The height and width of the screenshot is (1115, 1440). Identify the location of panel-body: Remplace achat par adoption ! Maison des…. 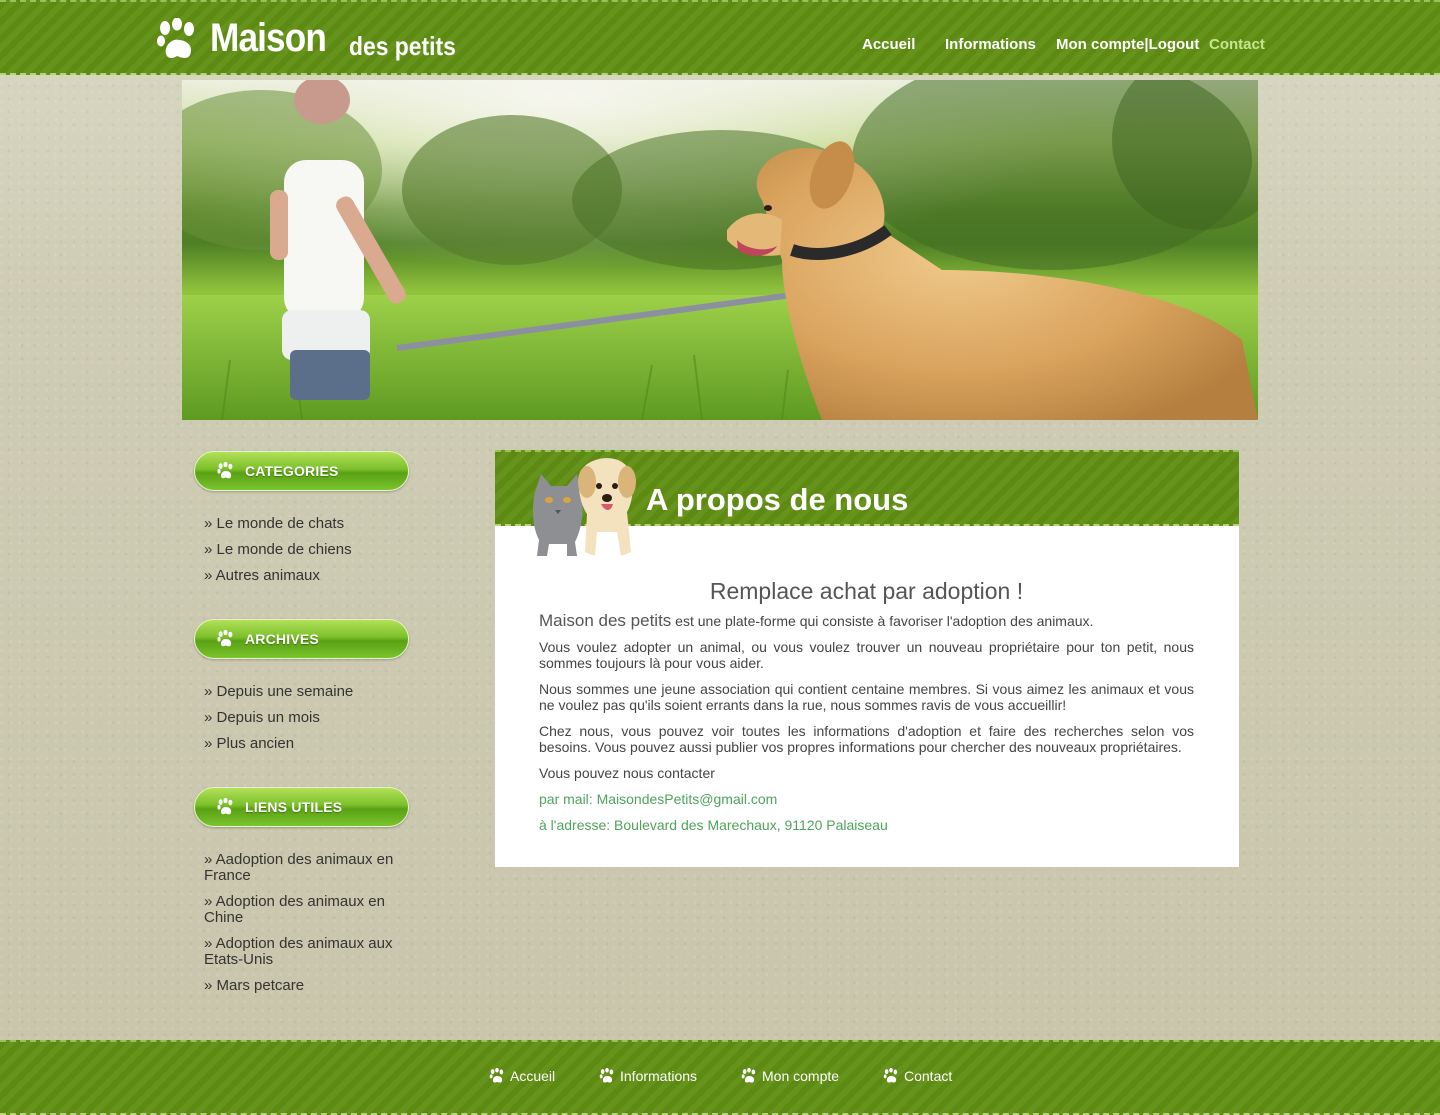
(866, 710).